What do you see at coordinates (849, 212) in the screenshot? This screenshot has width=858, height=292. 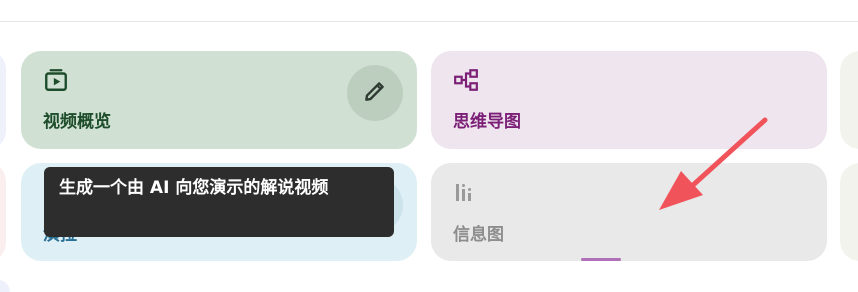 I see `partial-card-right-bottom` at bounding box center [849, 212].